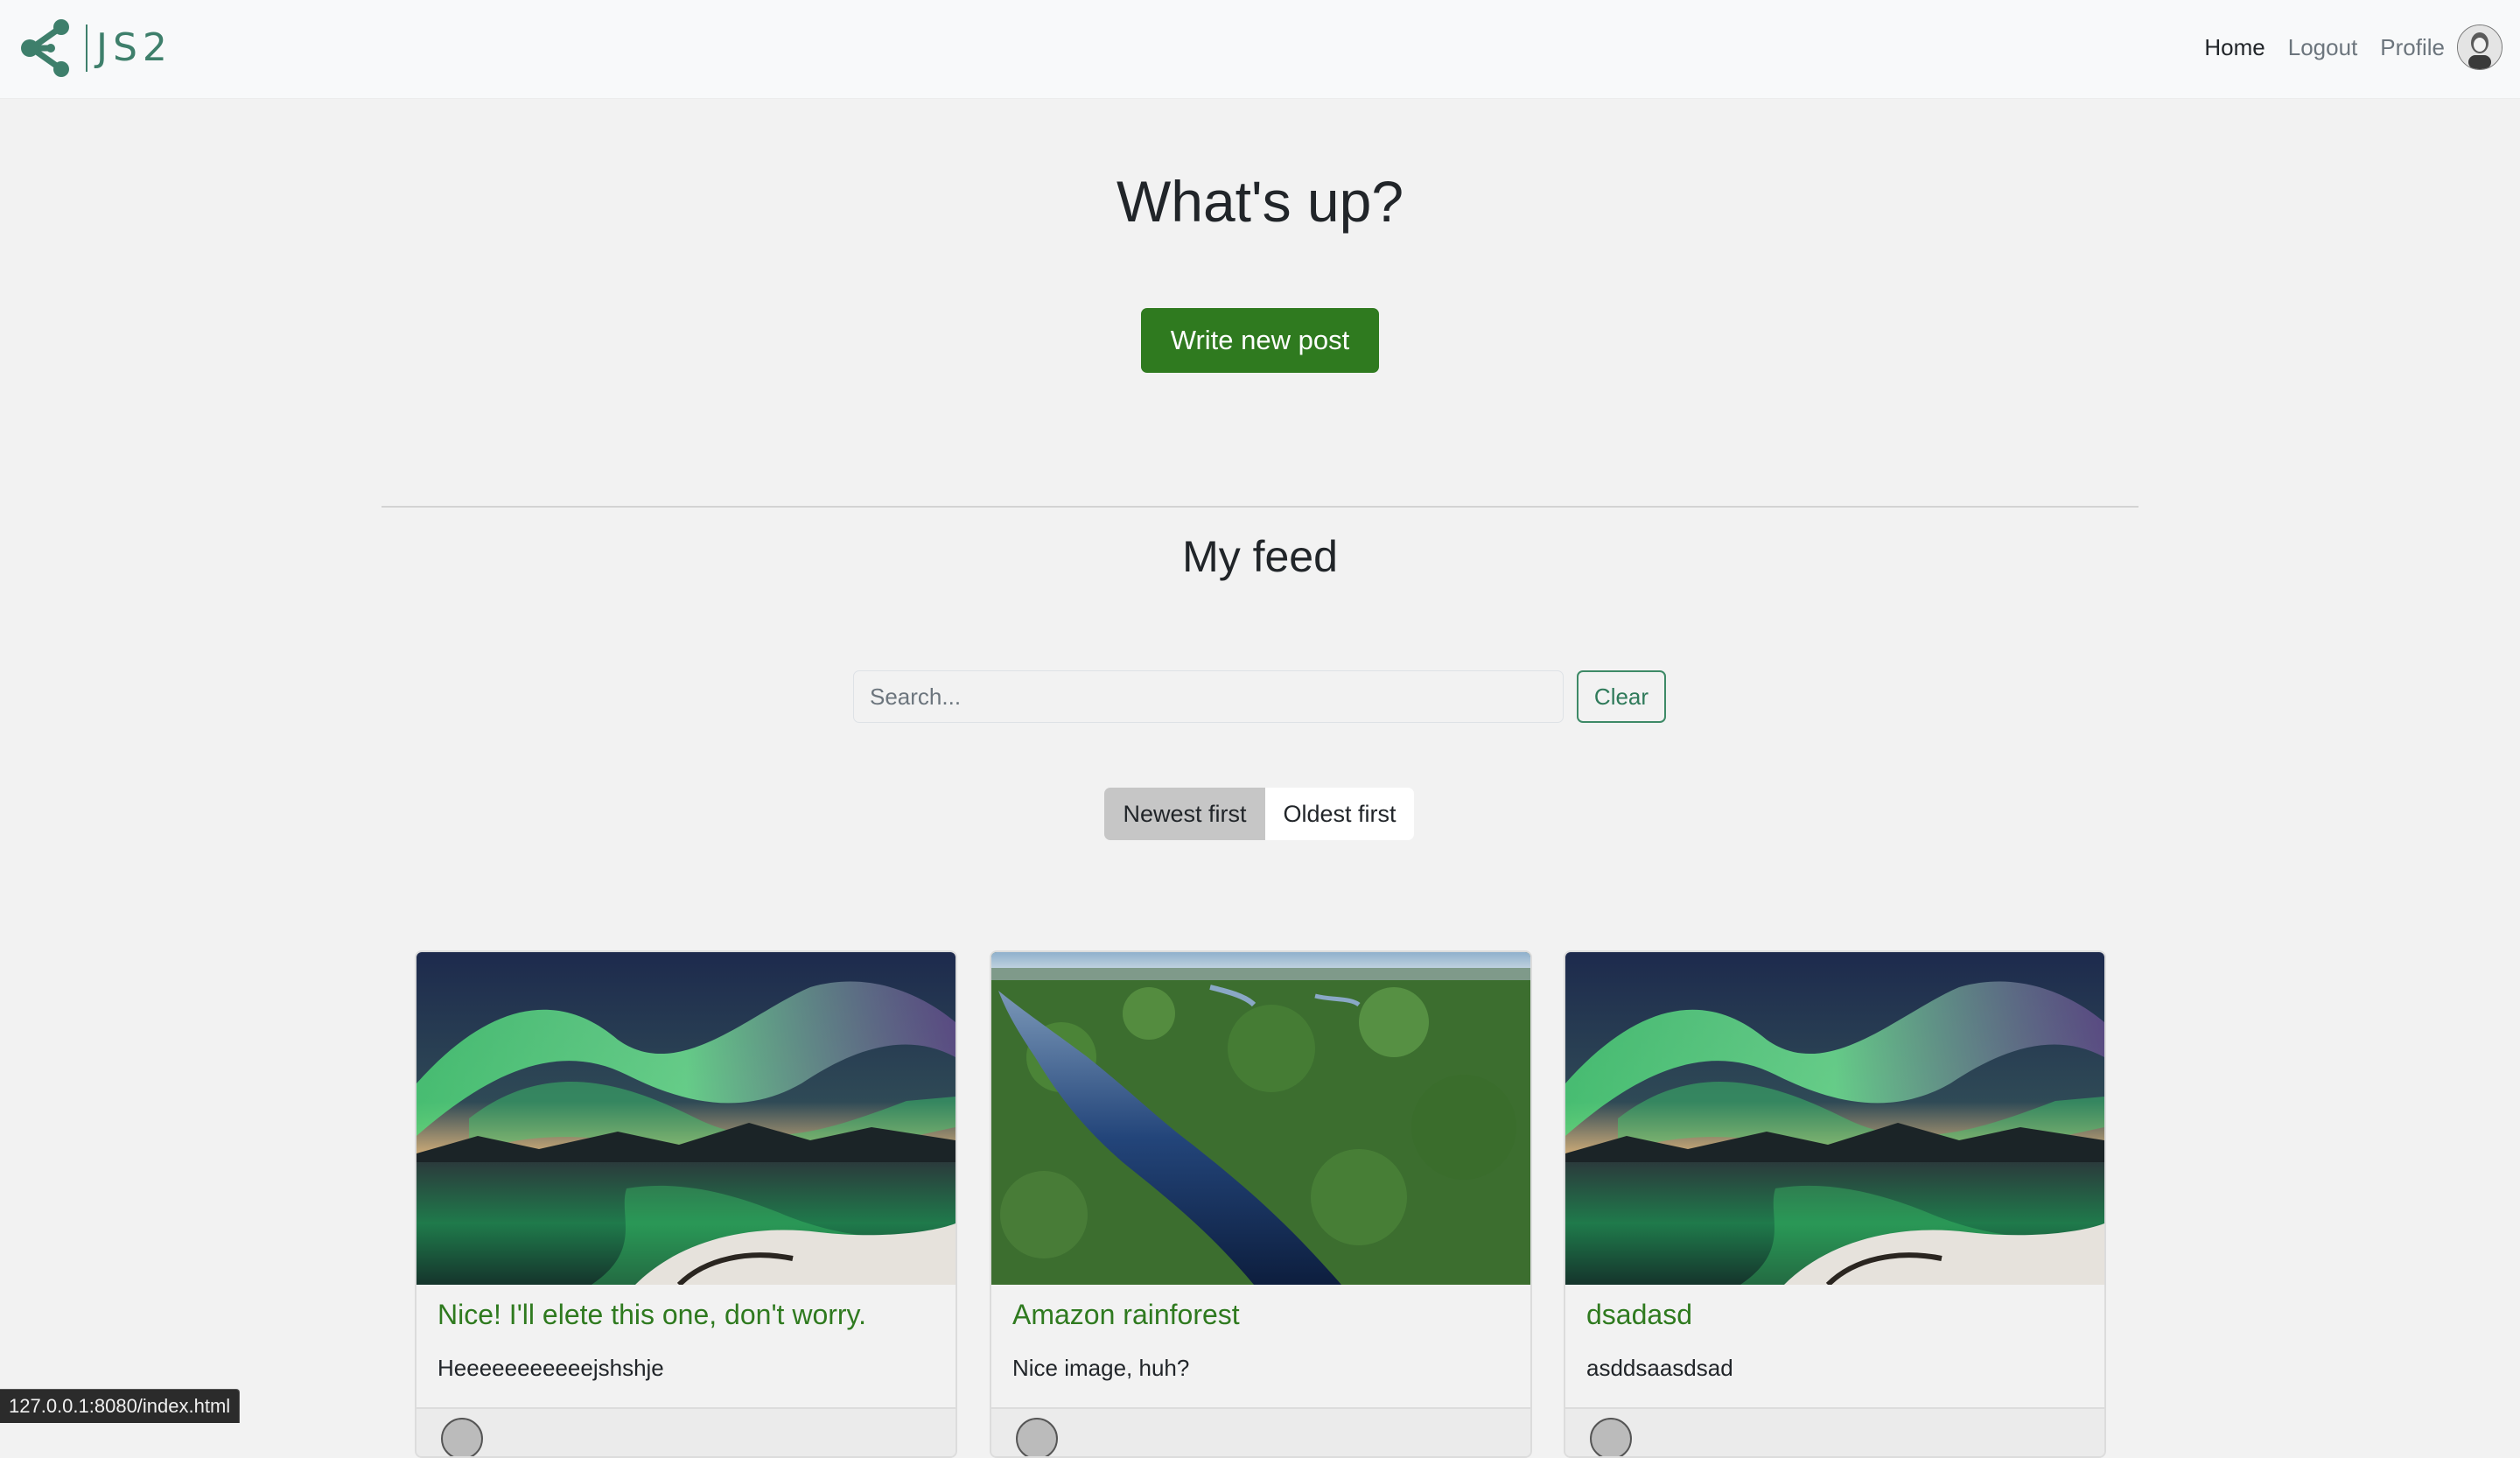 The image size is (2520, 1458). What do you see at coordinates (1260, 507) in the screenshot?
I see `section-divider` at bounding box center [1260, 507].